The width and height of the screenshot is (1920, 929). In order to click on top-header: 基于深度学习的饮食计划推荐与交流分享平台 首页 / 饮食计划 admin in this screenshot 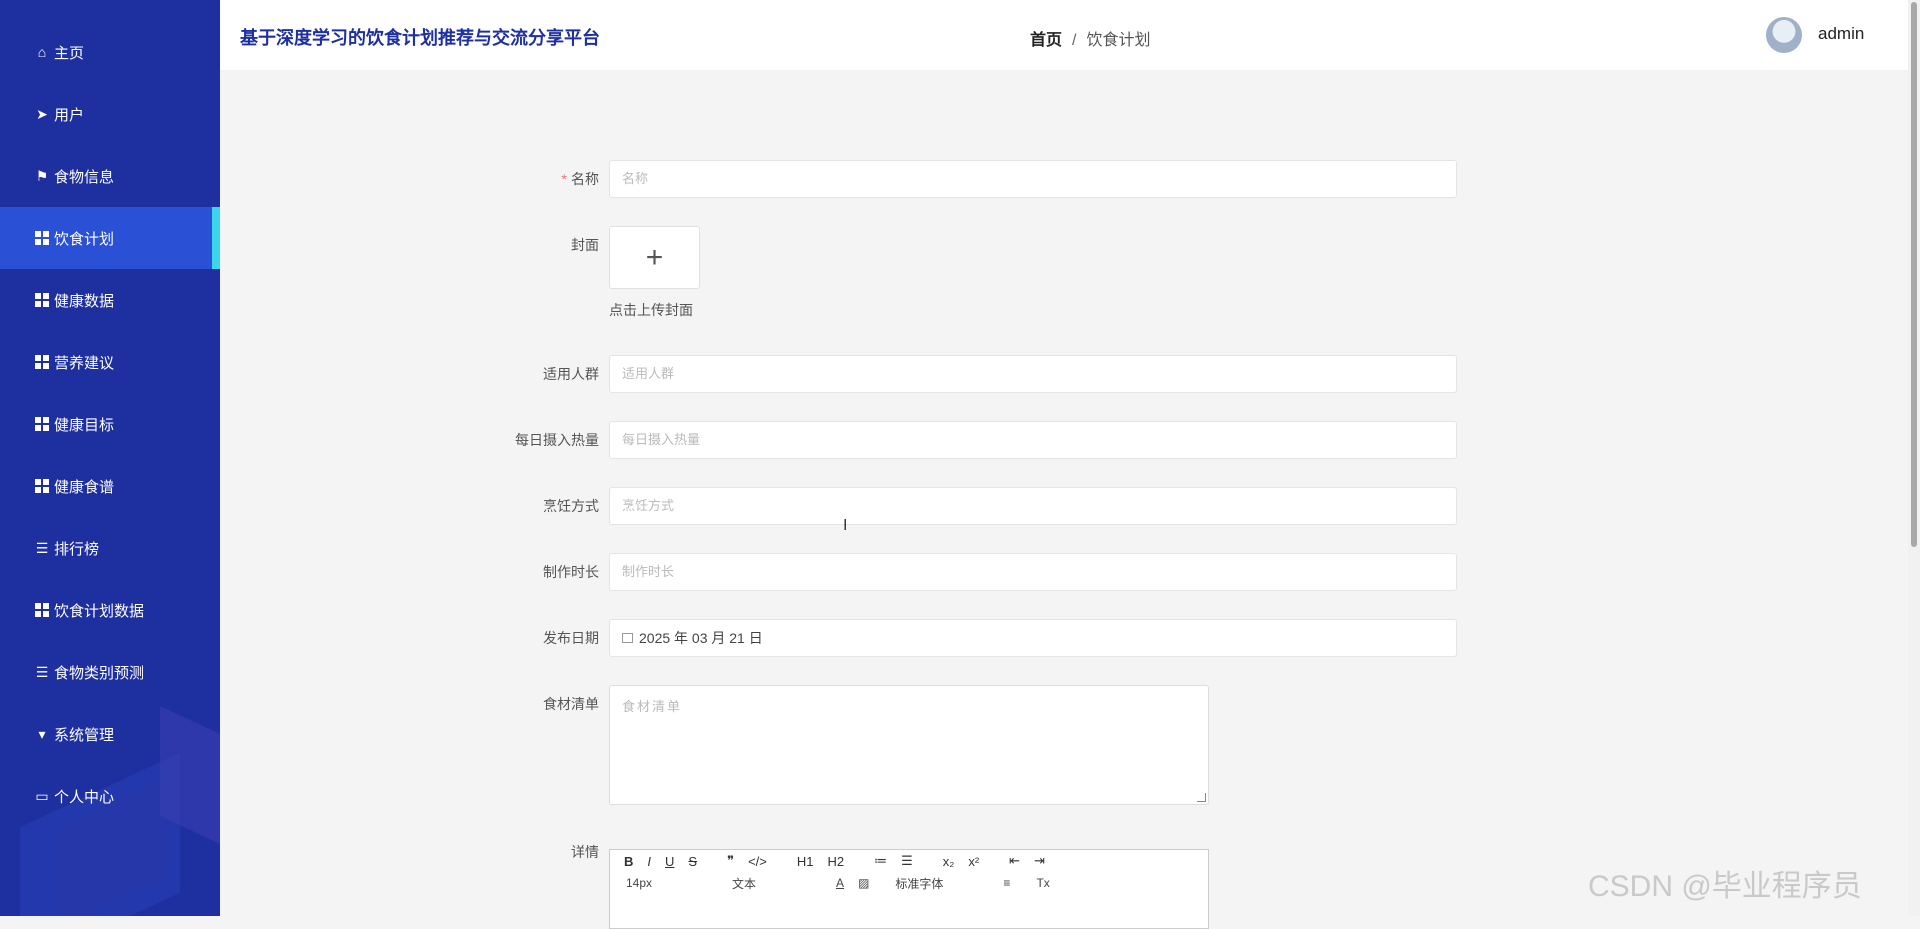, I will do `click(1064, 35)`.